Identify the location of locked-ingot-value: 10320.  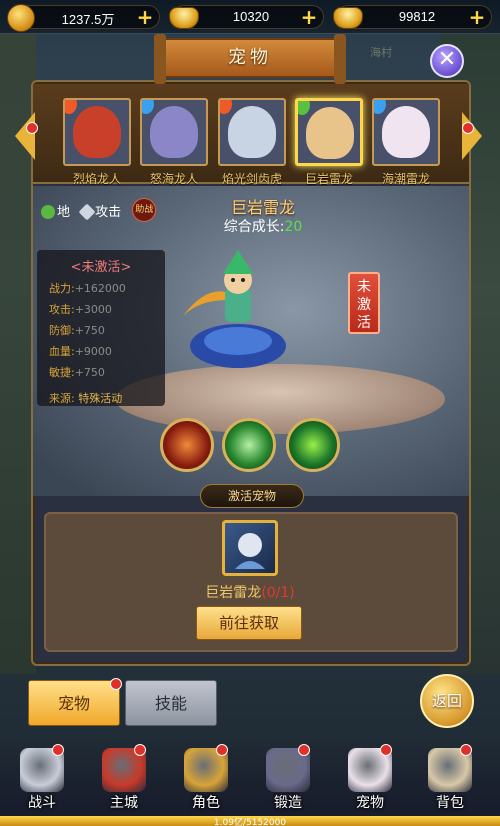
(251, 16).